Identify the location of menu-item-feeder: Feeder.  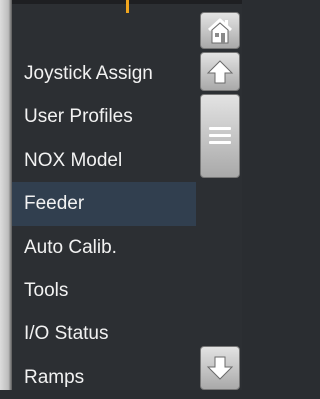
(104, 204).